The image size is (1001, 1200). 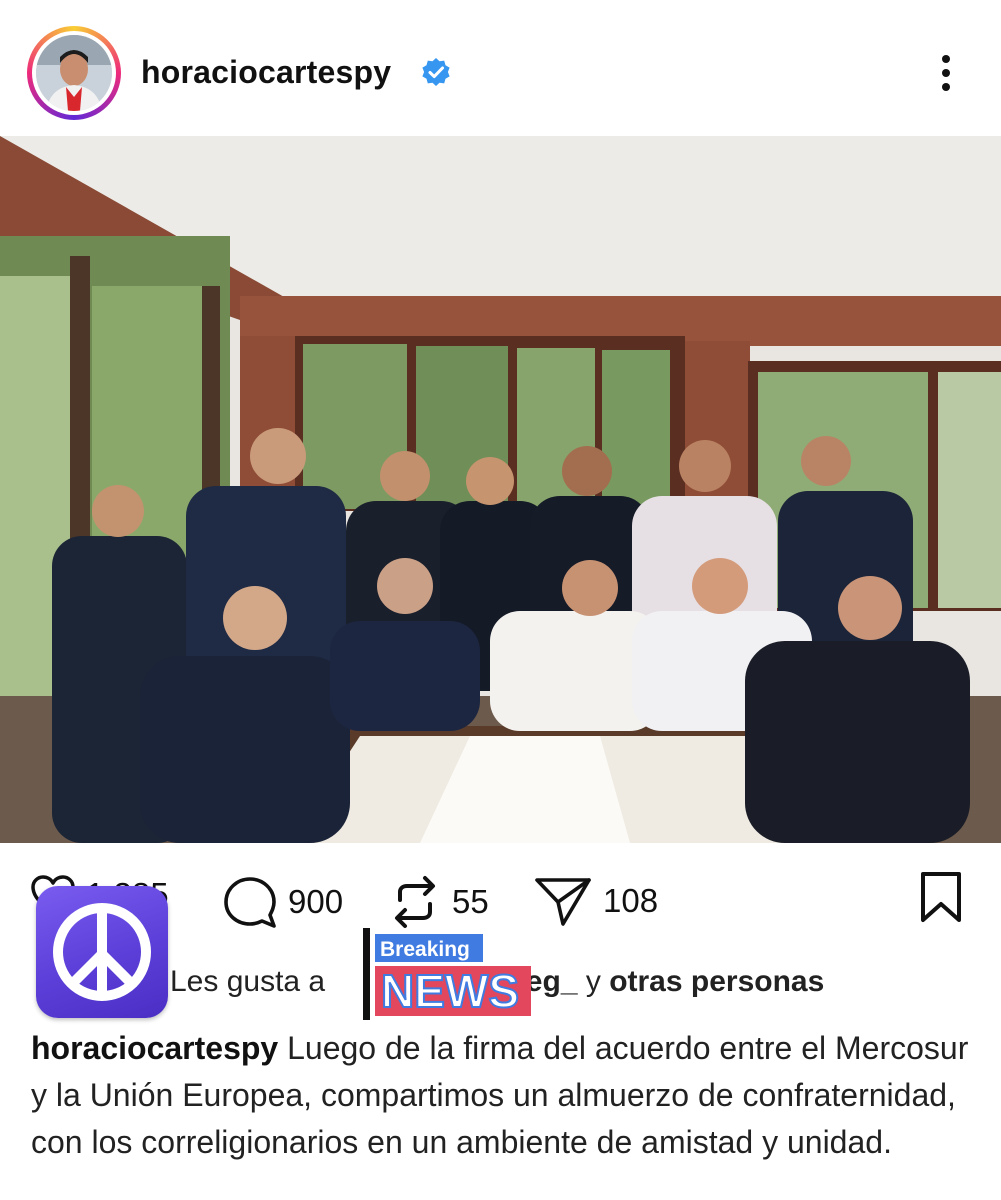 I want to click on liked-by-prefix: Les gusta a, so click(x=248, y=981).